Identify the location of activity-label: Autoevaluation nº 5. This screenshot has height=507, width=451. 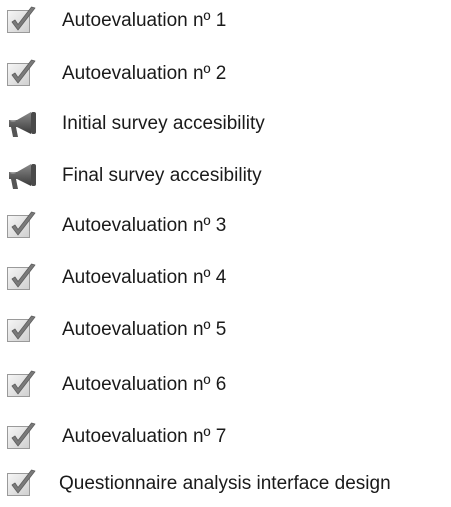
(144, 330).